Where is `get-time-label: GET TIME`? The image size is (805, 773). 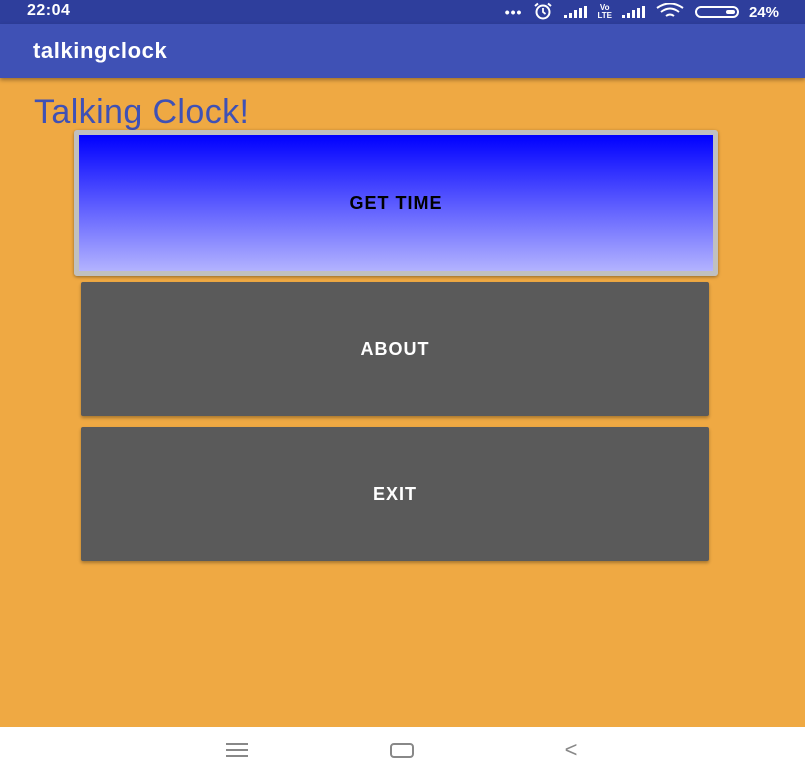 get-time-label: GET TIME is located at coordinates (396, 202).